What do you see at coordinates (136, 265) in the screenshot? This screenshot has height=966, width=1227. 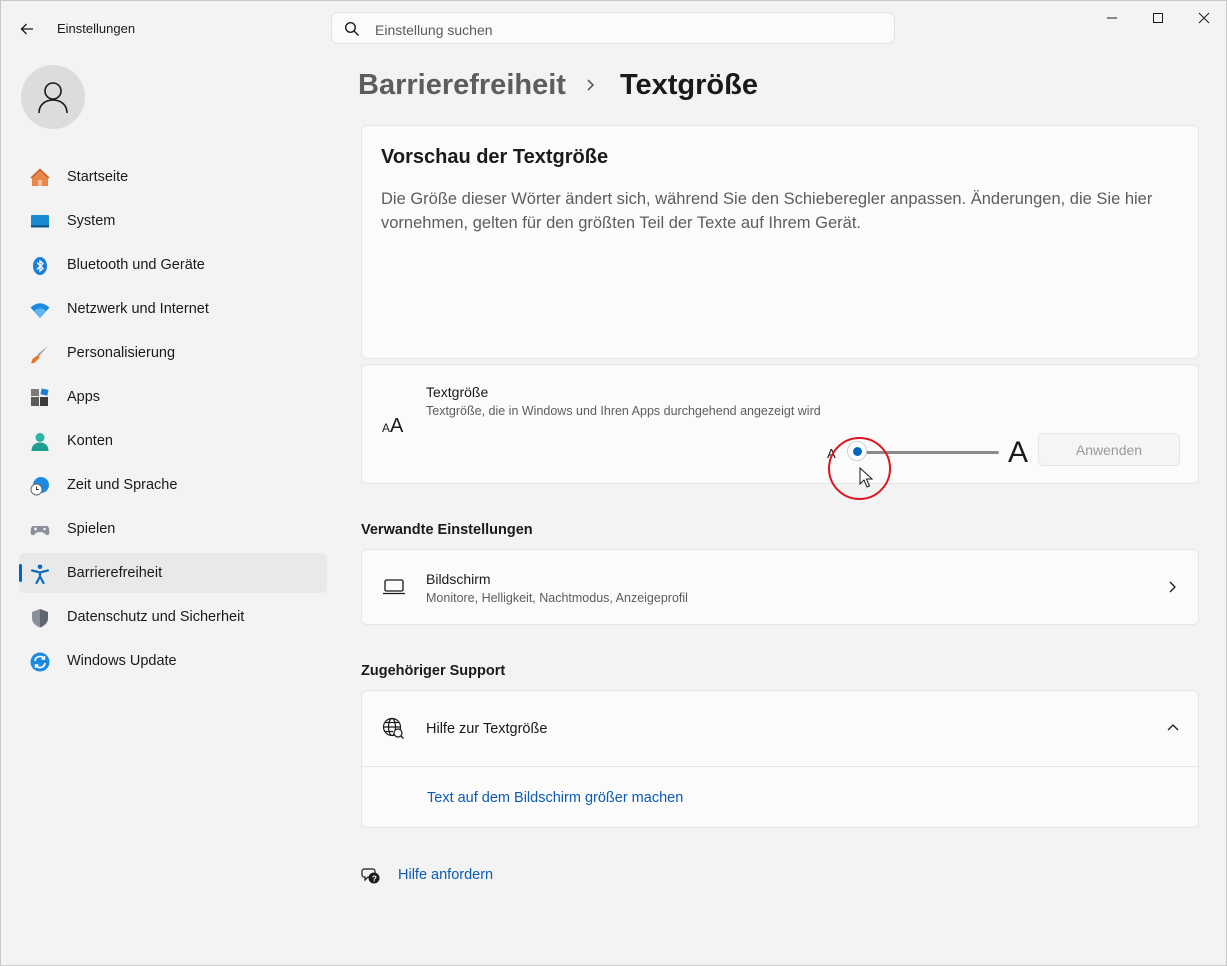 I see `sidebar-item-label: Bluetooth und Geräte` at bounding box center [136, 265].